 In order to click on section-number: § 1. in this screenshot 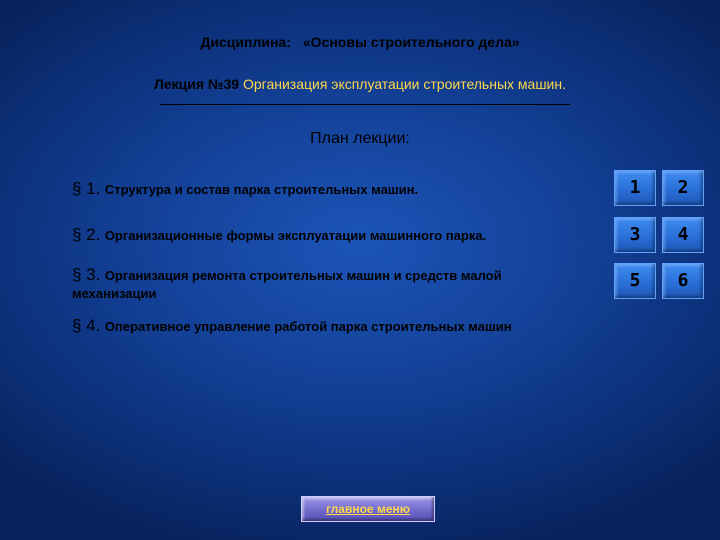, I will do `click(86, 188)`.